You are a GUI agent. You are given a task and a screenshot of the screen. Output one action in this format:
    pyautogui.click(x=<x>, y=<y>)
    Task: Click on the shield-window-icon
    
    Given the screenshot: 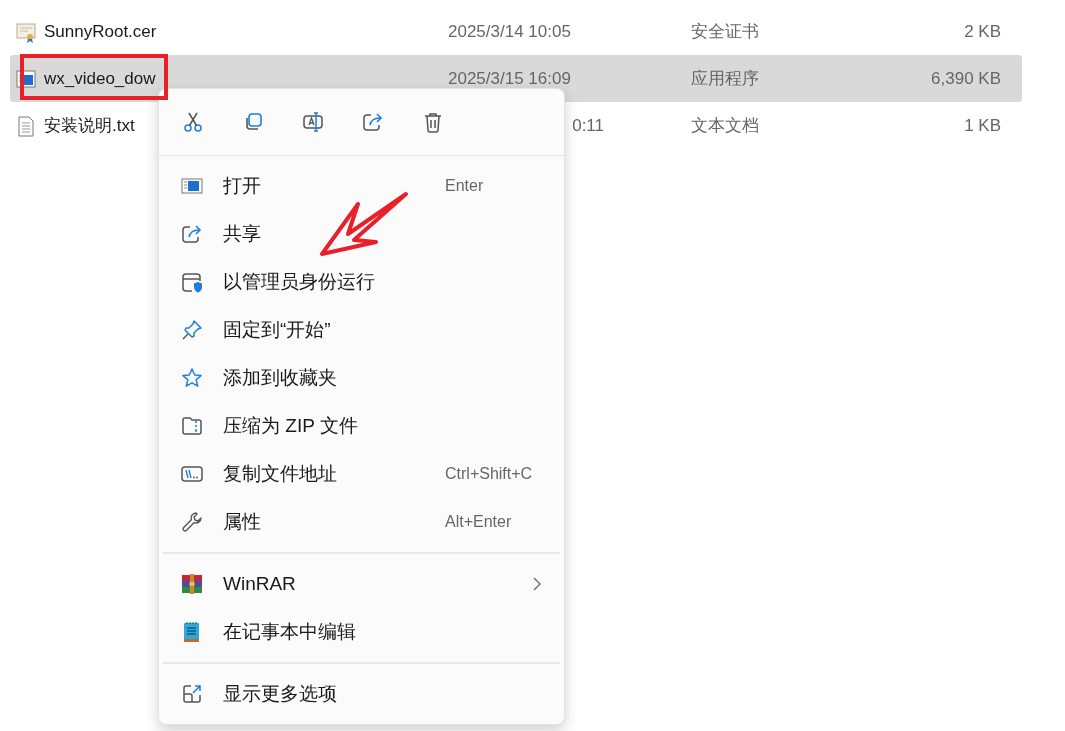 What is the action you would take?
    pyautogui.click(x=192, y=282)
    